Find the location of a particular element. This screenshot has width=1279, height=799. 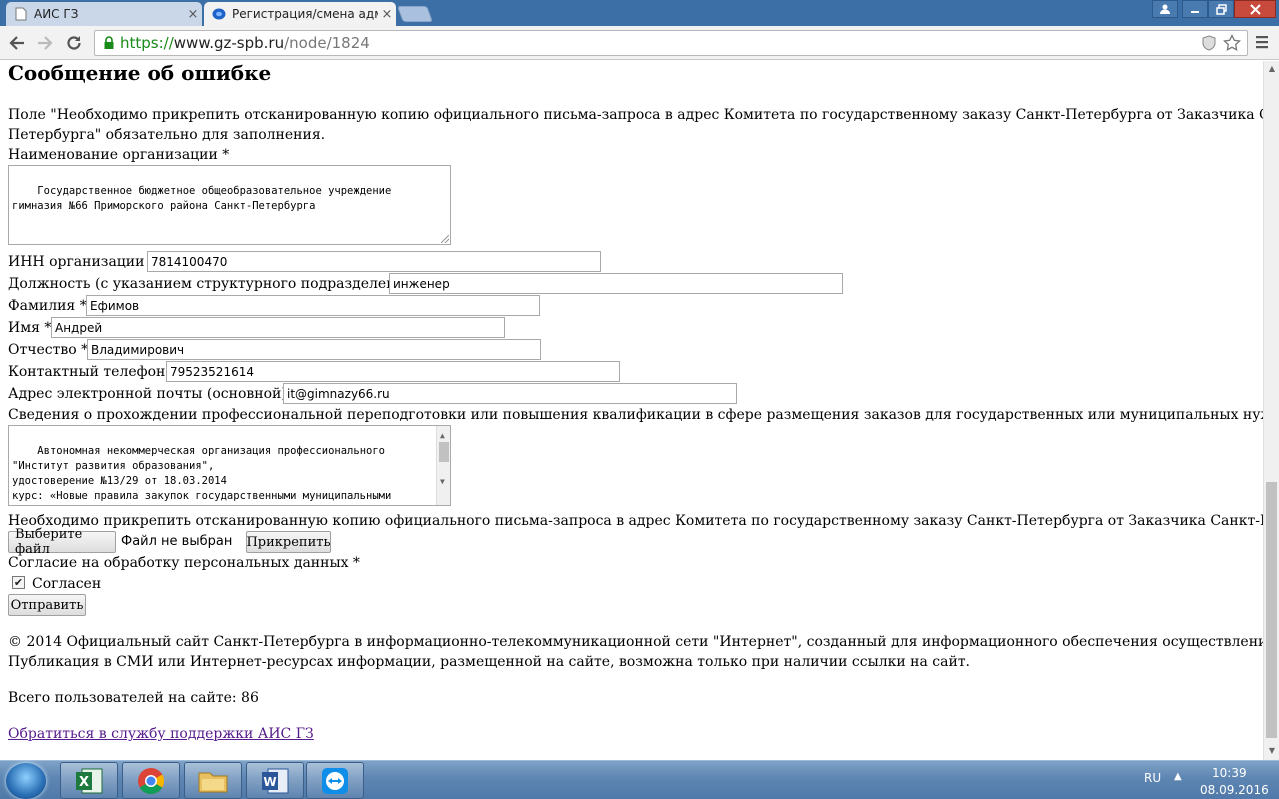

svg-text: W is located at coordinates (269, 782).